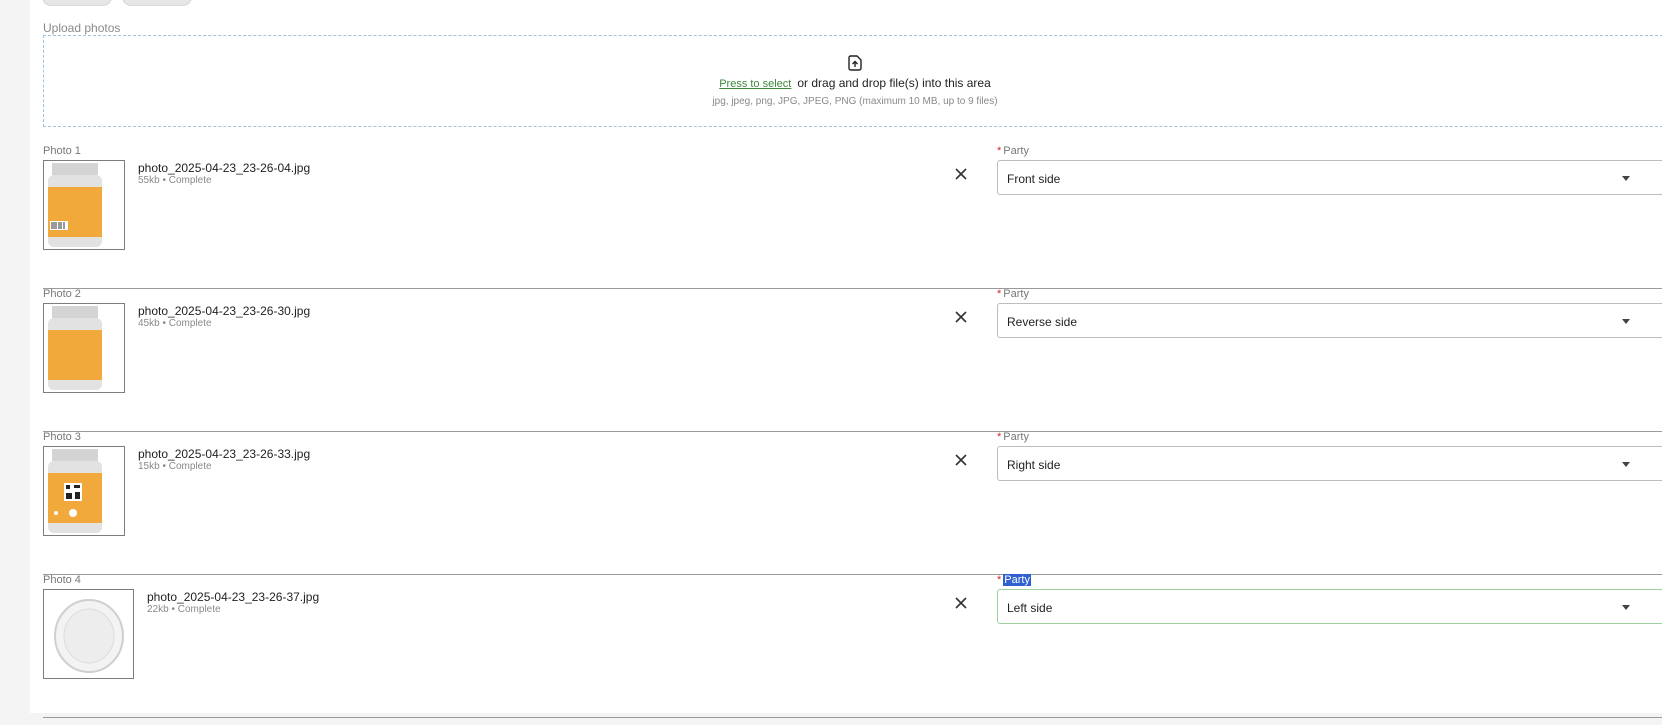  Describe the element at coordinates (158, 609) in the screenshot. I see `file-size: 22kb` at that location.